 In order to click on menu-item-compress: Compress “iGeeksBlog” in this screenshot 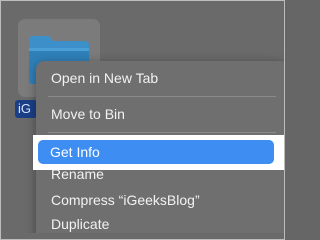, I will do `click(160, 200)`.